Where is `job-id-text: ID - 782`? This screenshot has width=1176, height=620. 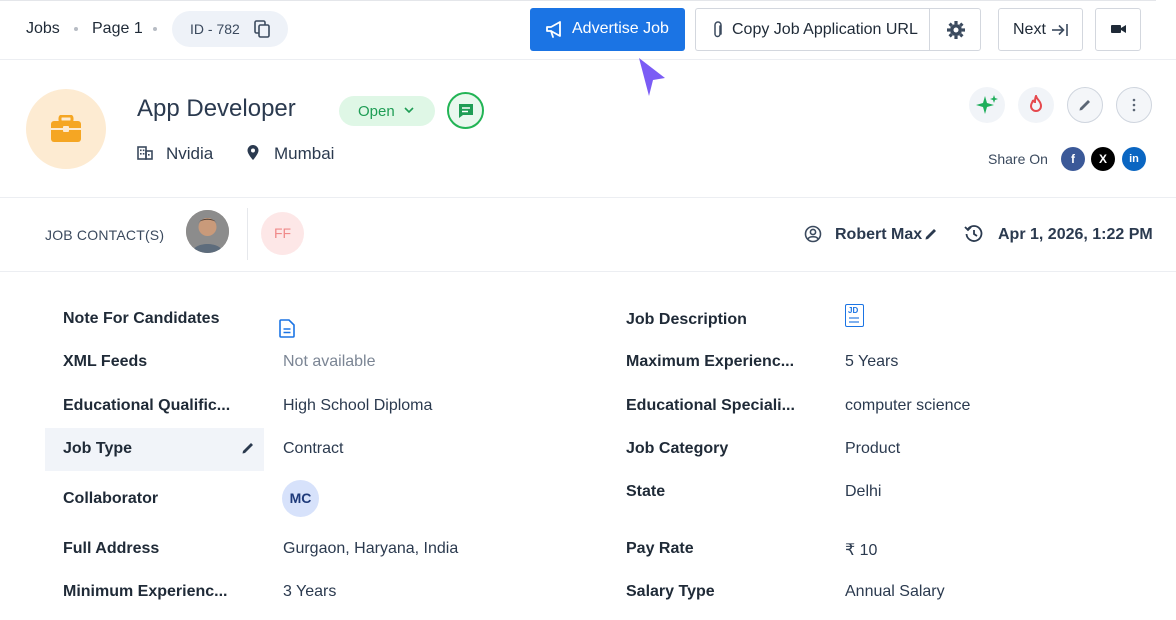
job-id-text: ID - 782 is located at coordinates (215, 29).